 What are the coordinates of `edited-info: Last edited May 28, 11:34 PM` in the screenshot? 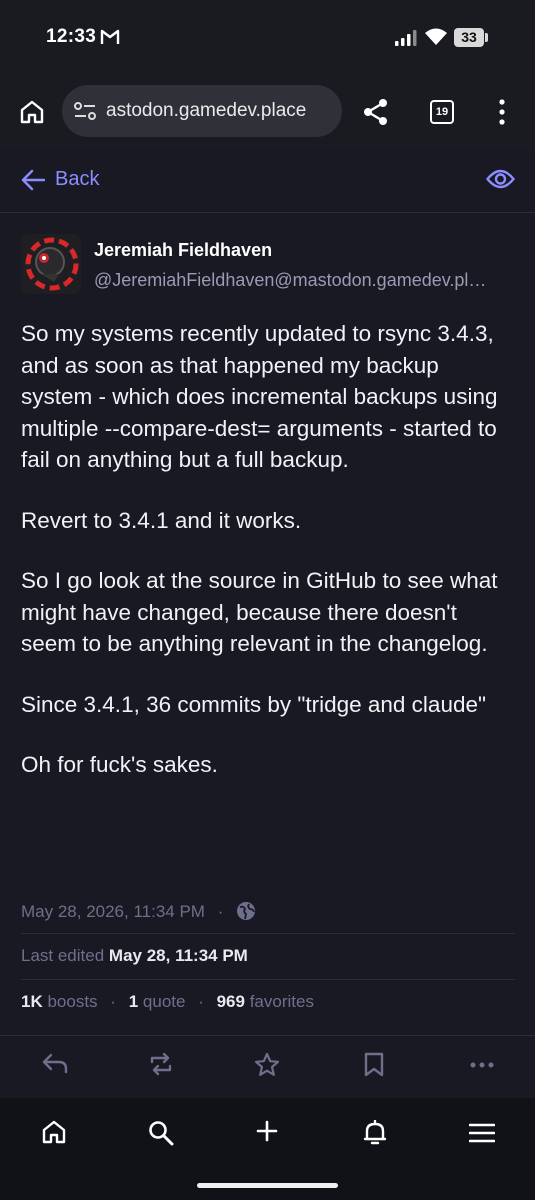 It's located at (134, 956).